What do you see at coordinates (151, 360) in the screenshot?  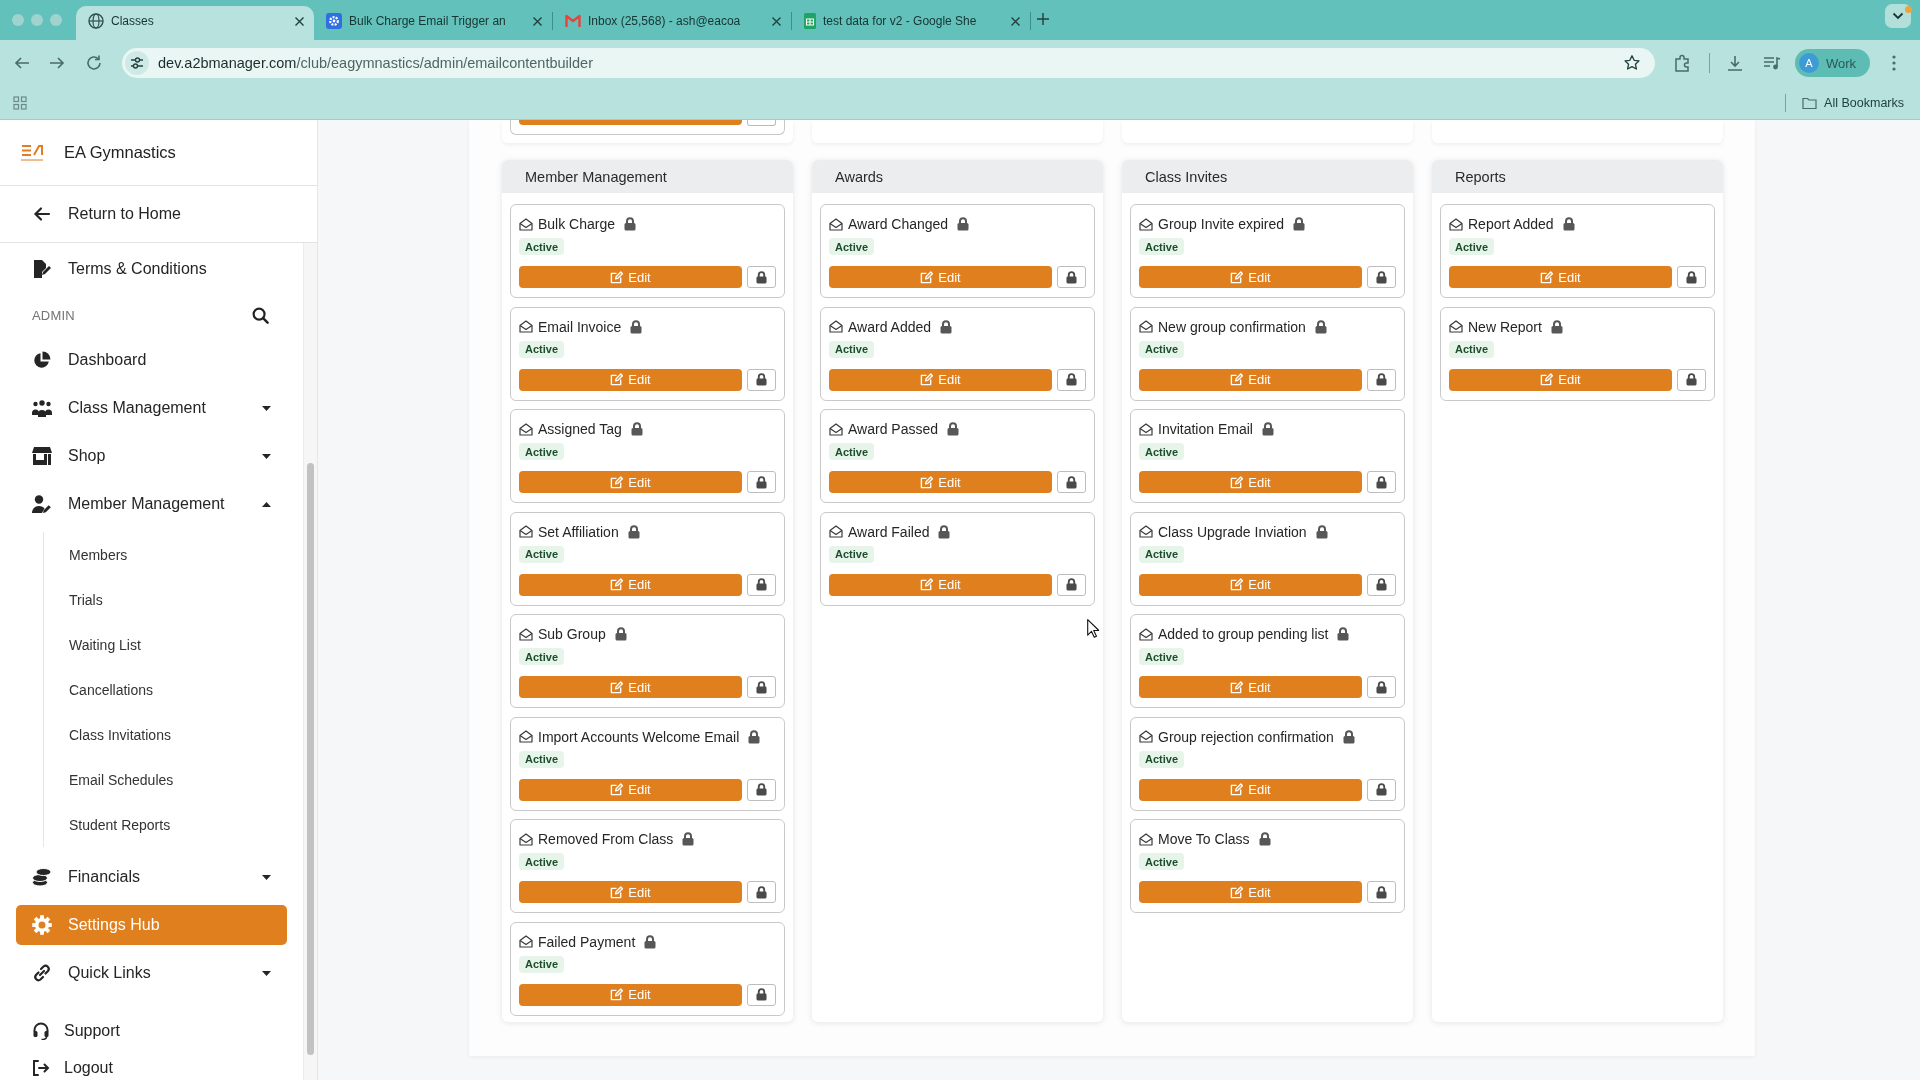 I see `sidebar-link: Dashboard` at bounding box center [151, 360].